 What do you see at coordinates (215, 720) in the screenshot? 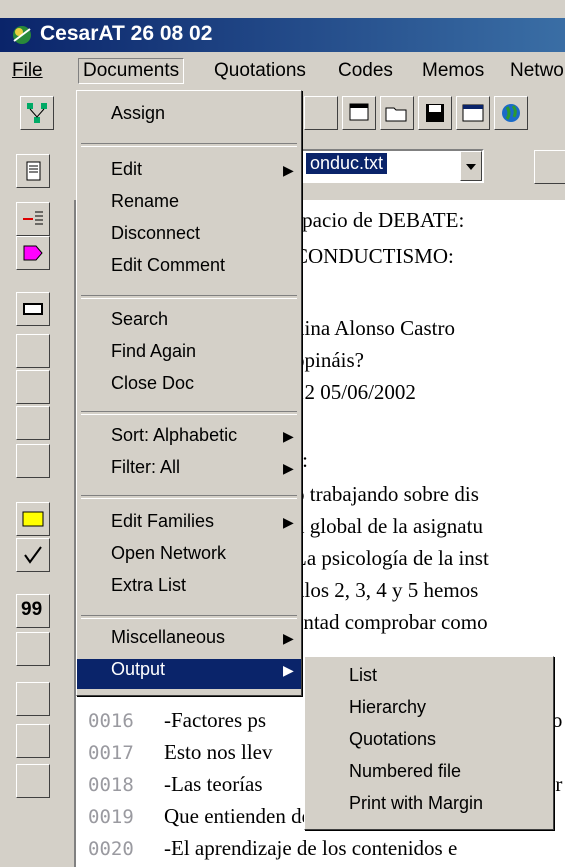
I see `doc-line: -Factores ps` at bounding box center [215, 720].